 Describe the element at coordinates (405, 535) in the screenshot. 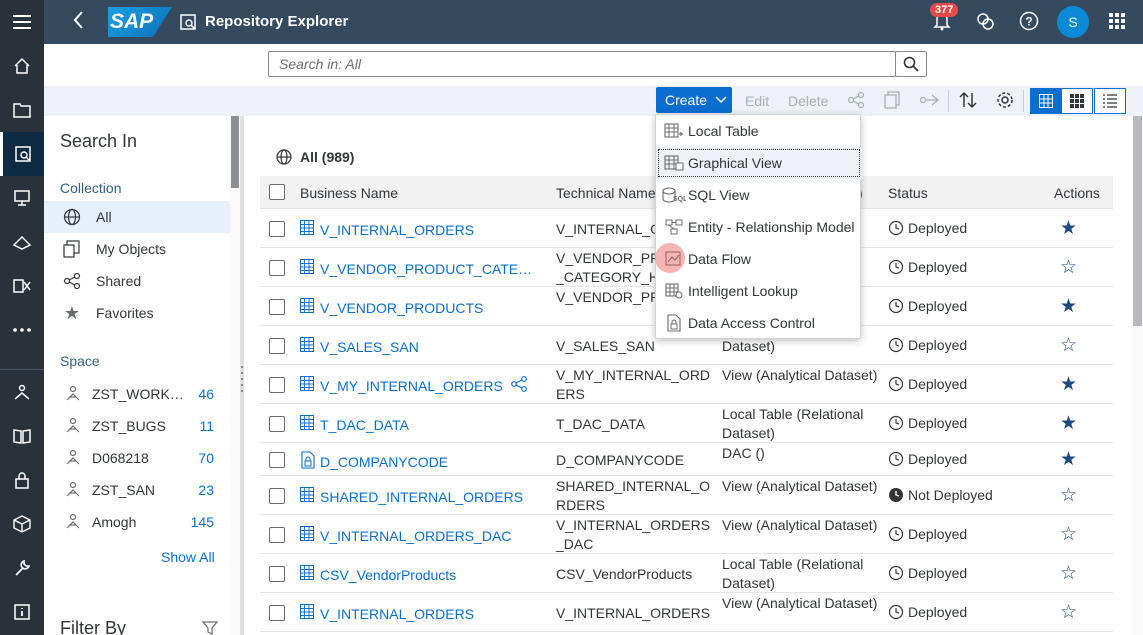

I see `business-name-link: V_INTERNAL_ORDERS_DAC` at that location.